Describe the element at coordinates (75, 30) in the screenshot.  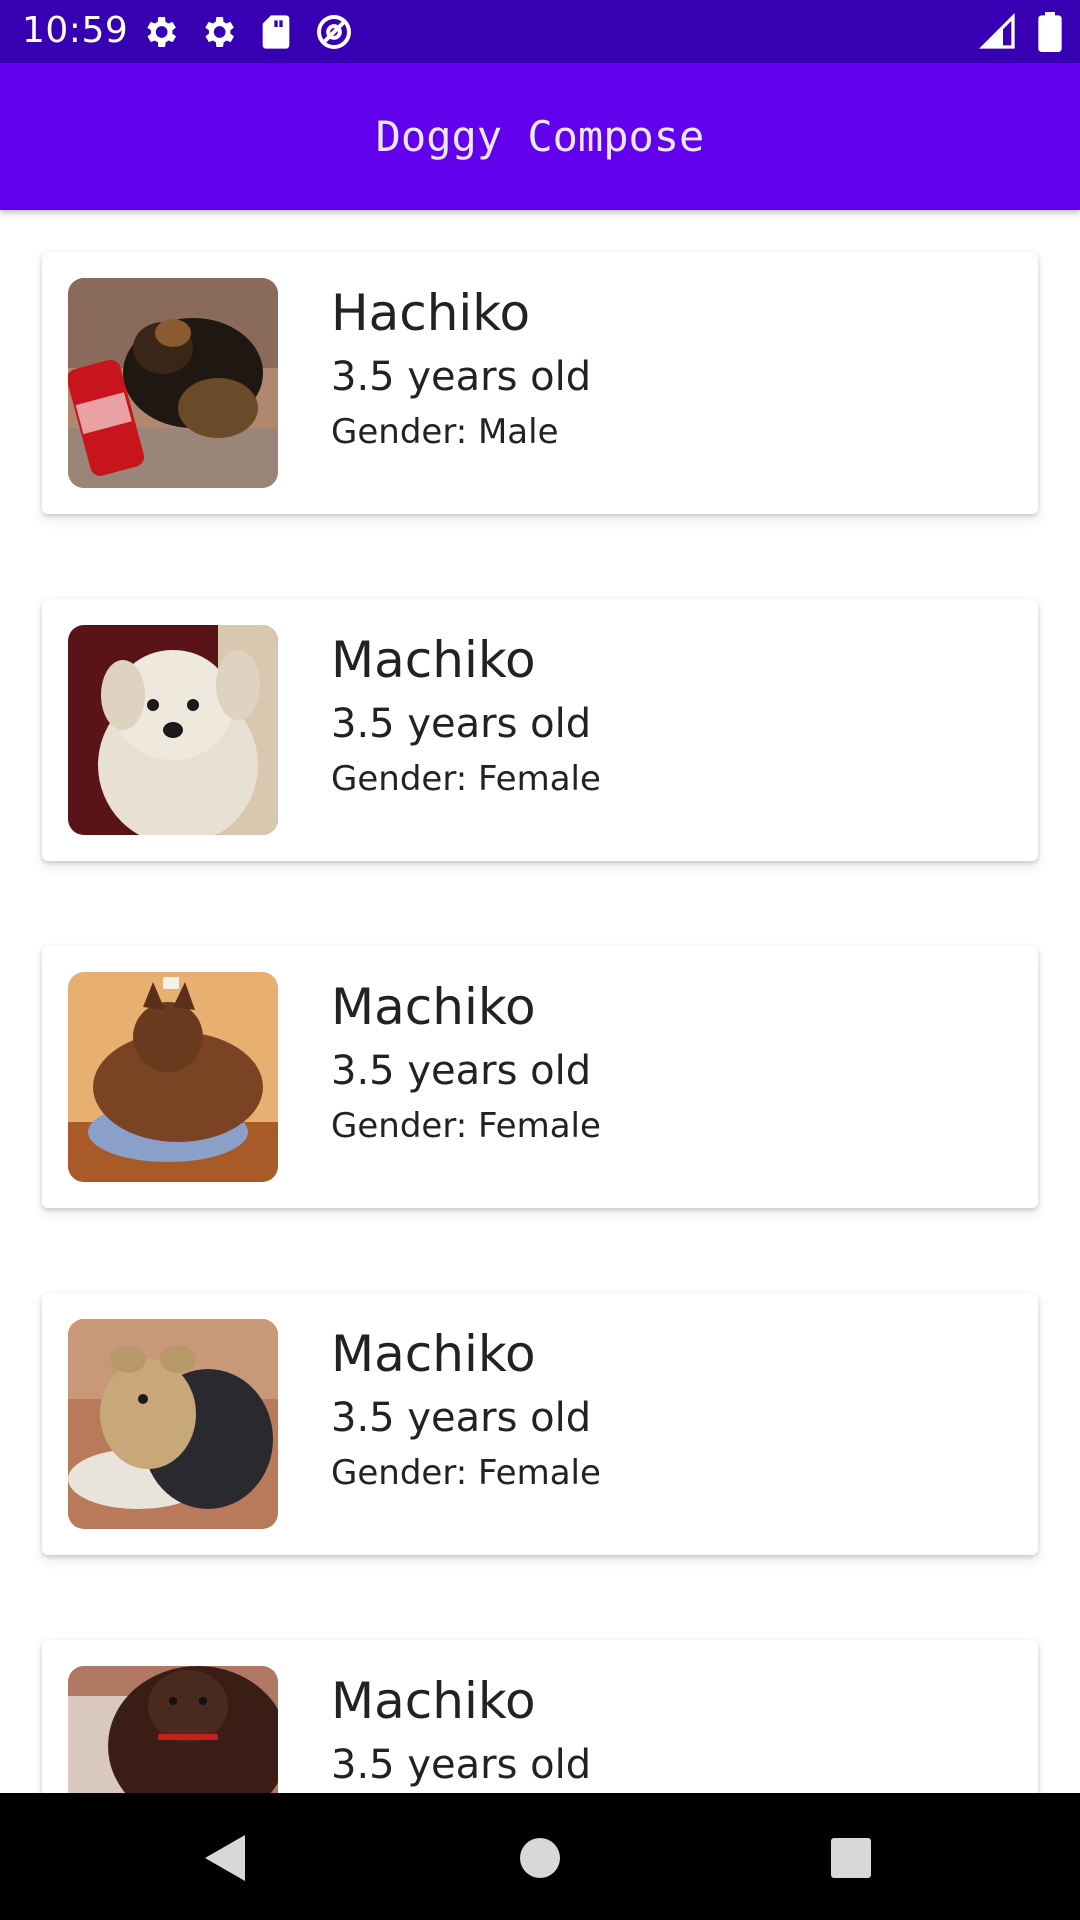
I see `status-time: 10:59` at that location.